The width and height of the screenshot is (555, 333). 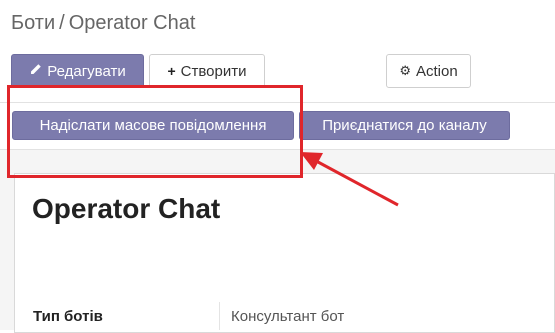 I want to click on annotation-arrow-icon, so click(x=349, y=179).